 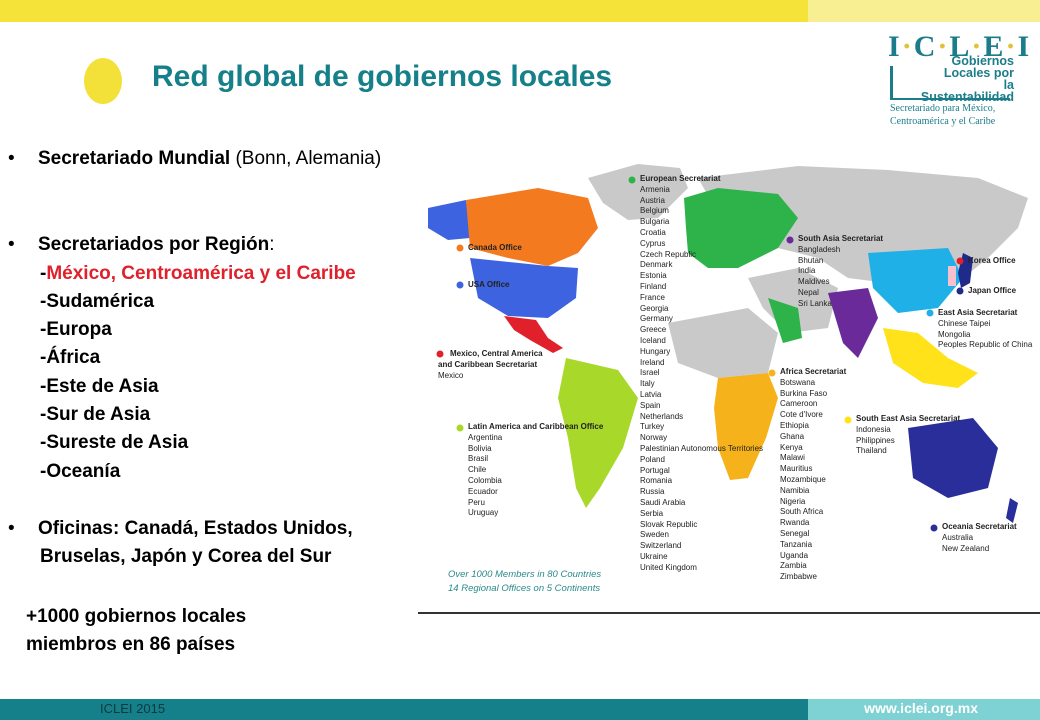 What do you see at coordinates (958, 537) in the screenshot?
I see `map-member-item: Australia` at bounding box center [958, 537].